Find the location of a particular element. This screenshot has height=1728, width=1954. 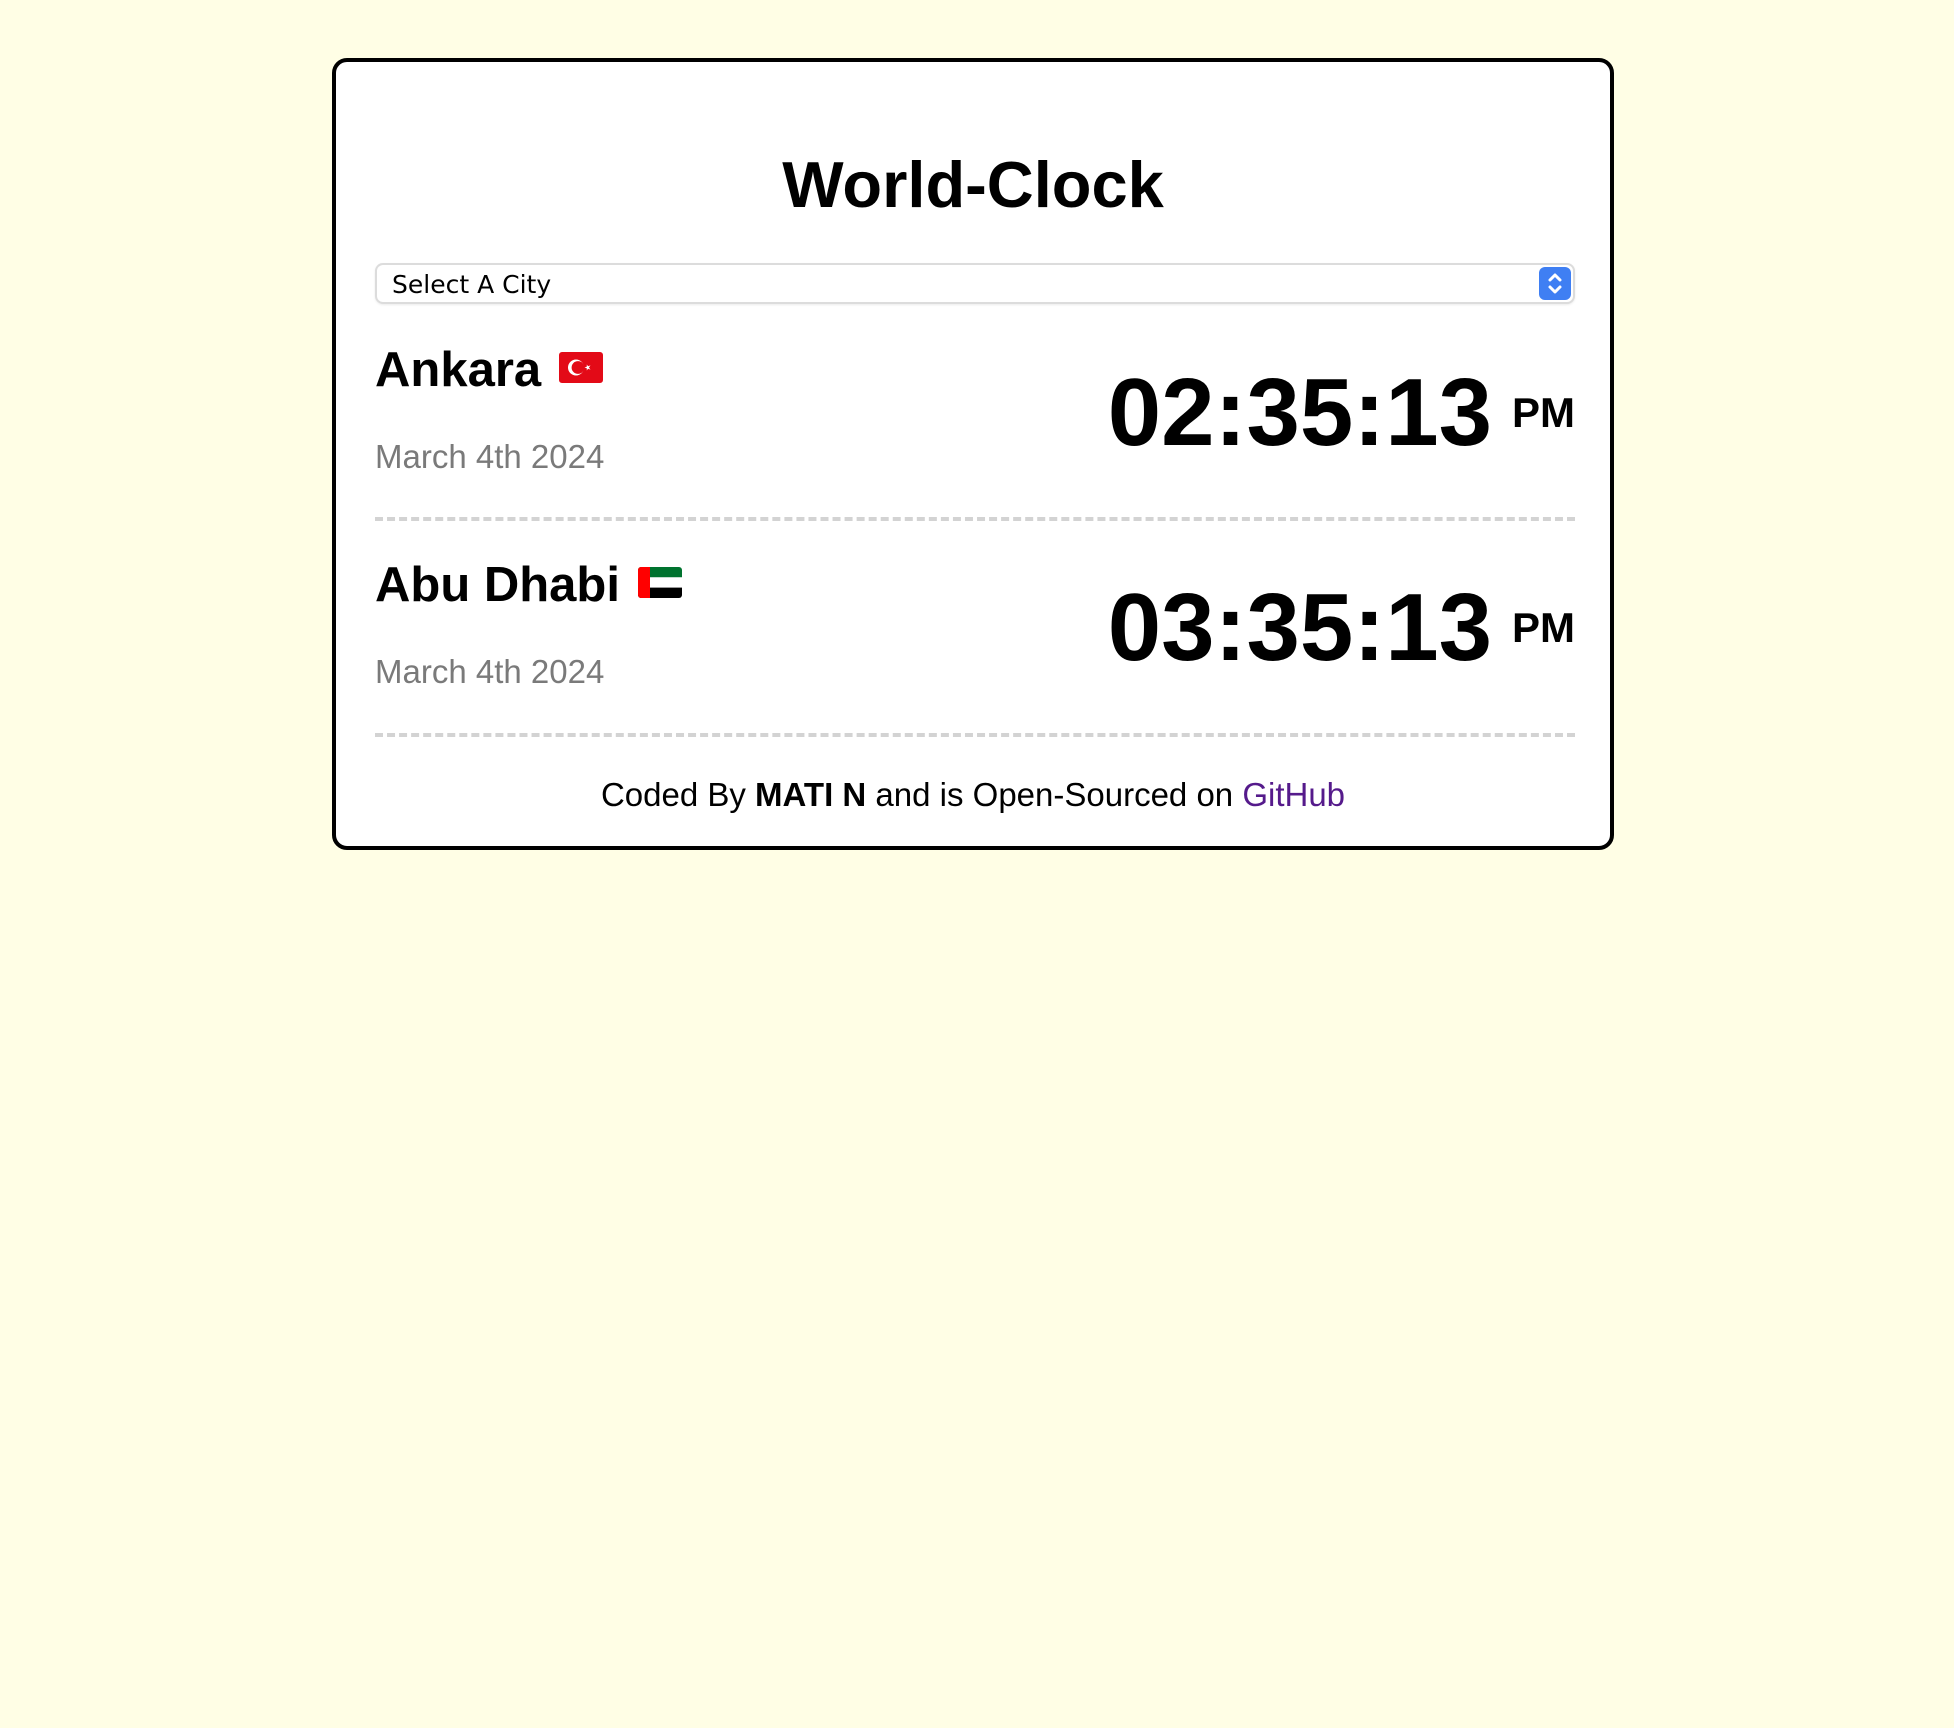

clock-time: 02:35:13 is located at coordinates (1299, 412).